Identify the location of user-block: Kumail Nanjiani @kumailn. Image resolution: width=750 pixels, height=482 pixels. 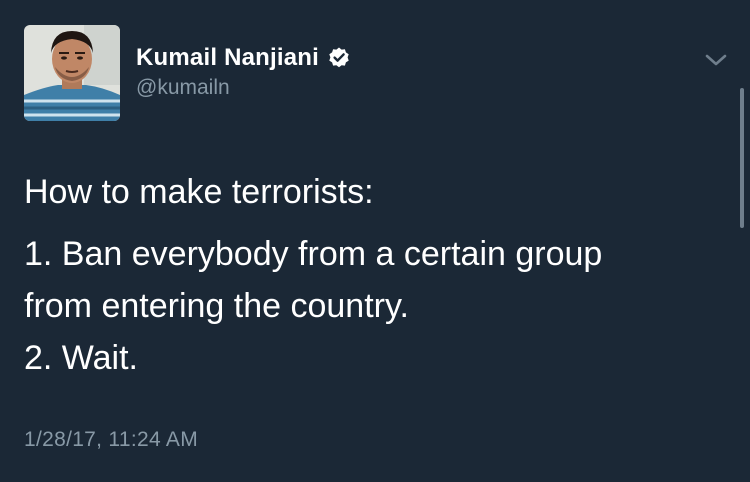
(243, 71).